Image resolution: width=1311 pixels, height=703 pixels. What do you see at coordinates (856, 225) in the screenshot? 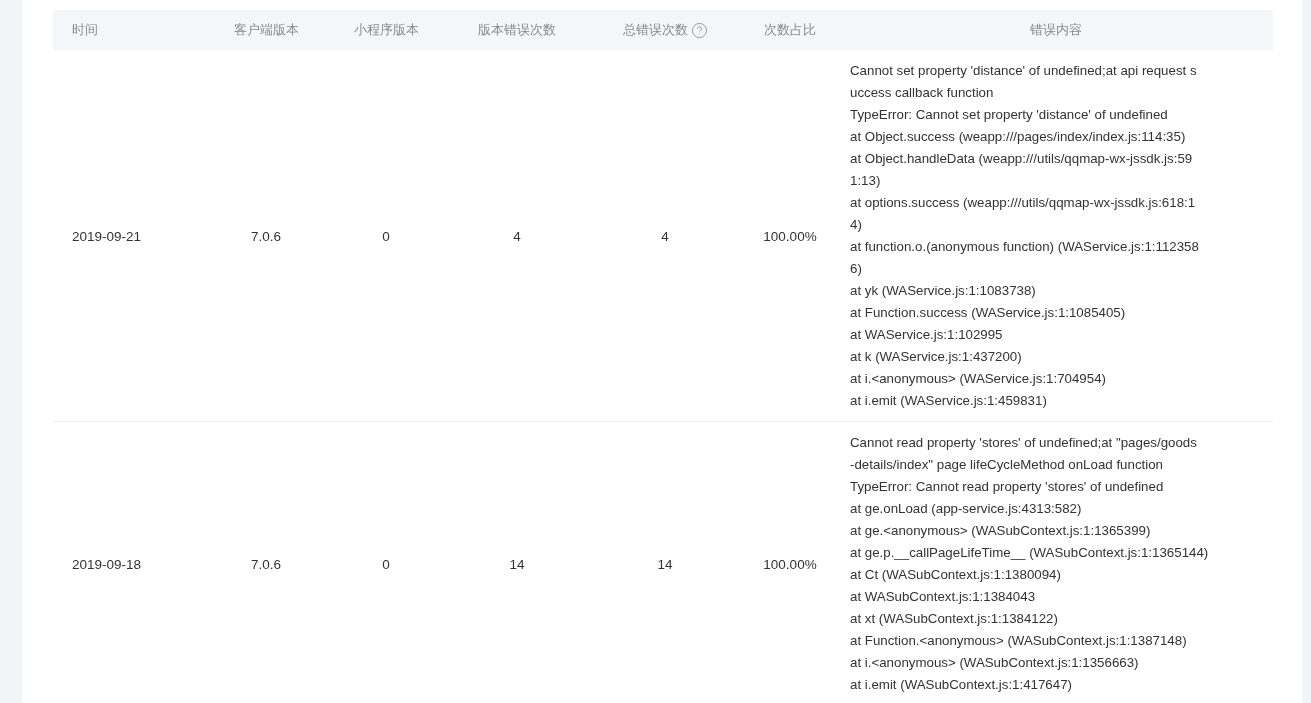
I see `error-line: 4)` at bounding box center [856, 225].